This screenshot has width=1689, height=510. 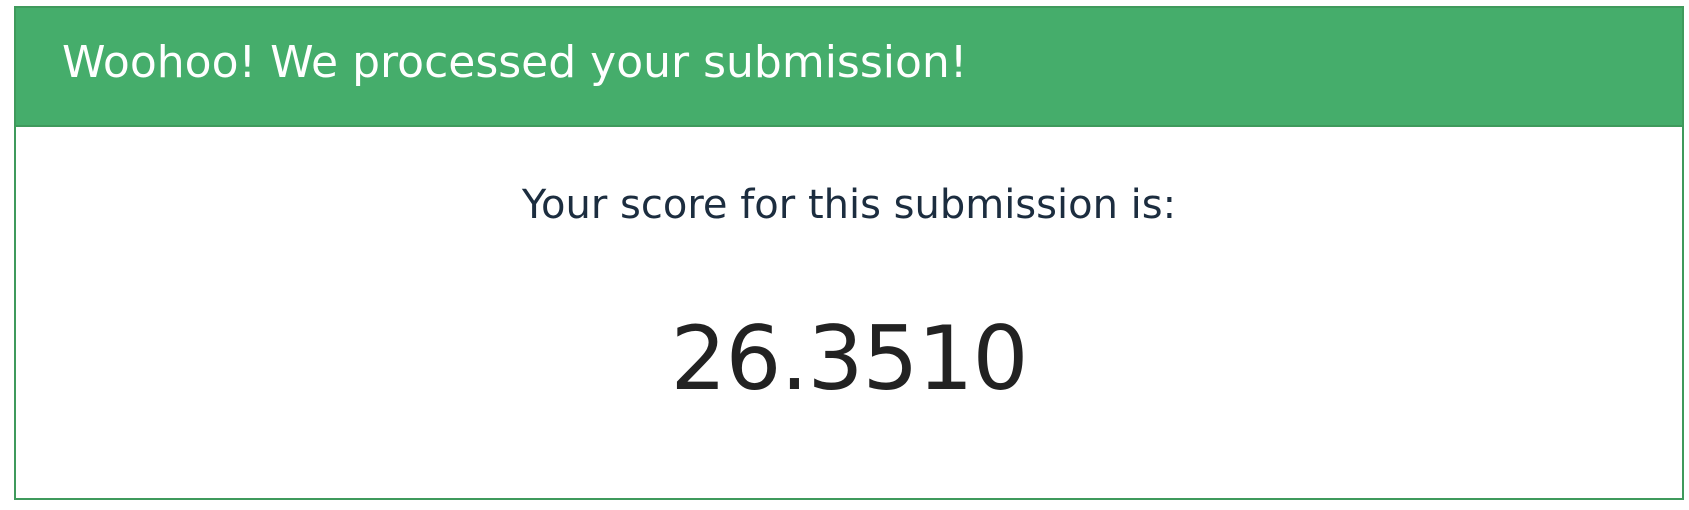 I want to click on page-title: Woohoo! We processed your submission!, so click(x=515, y=62).